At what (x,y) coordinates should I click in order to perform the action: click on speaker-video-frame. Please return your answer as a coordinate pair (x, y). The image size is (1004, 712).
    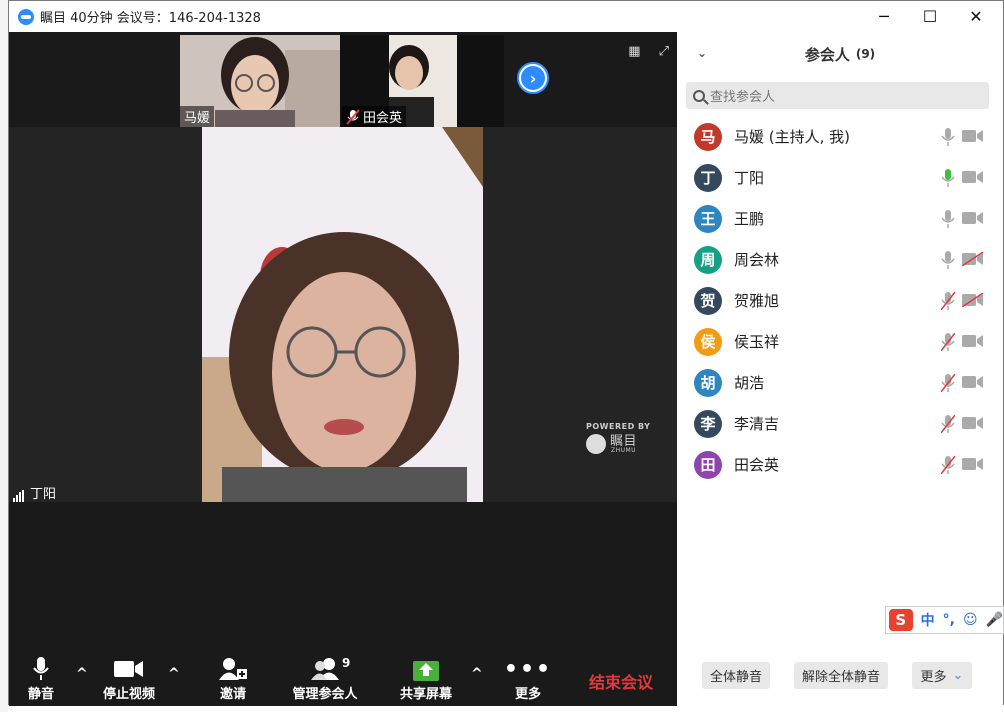
    Looking at the image, I should click on (342, 314).